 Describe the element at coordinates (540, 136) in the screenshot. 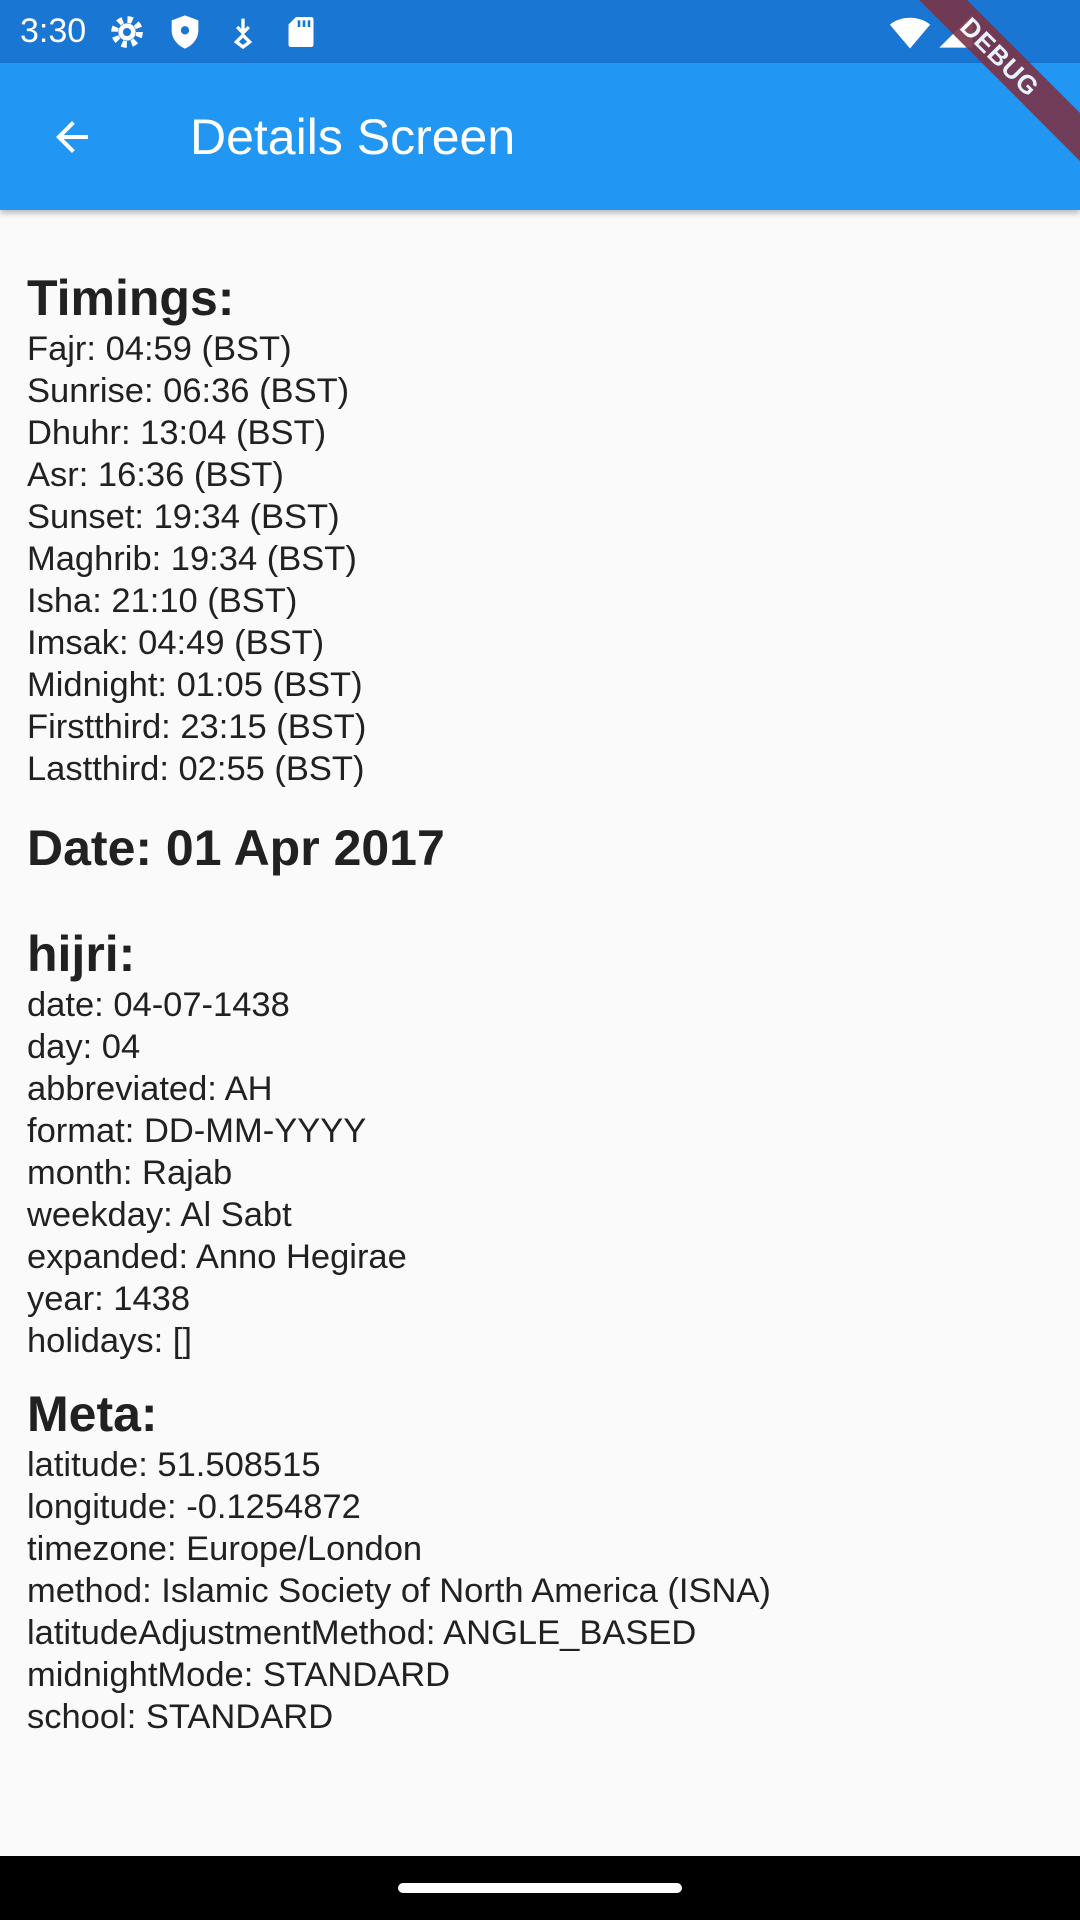

I see `app-bar: Details Screen` at that location.